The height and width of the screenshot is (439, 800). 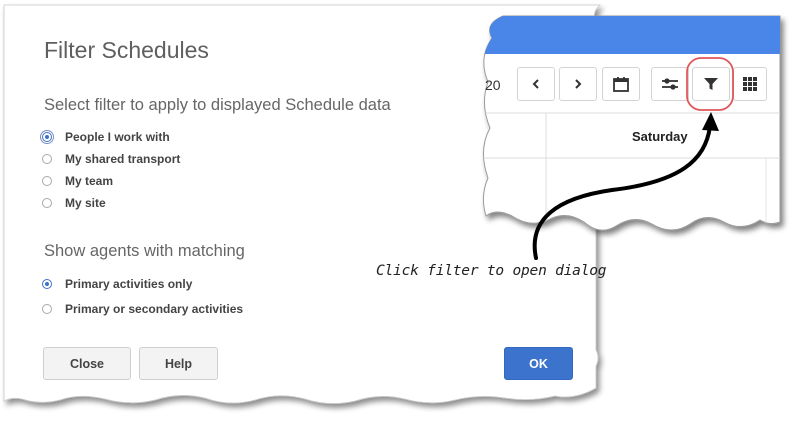 I want to click on previous-button, so click(x=536, y=84).